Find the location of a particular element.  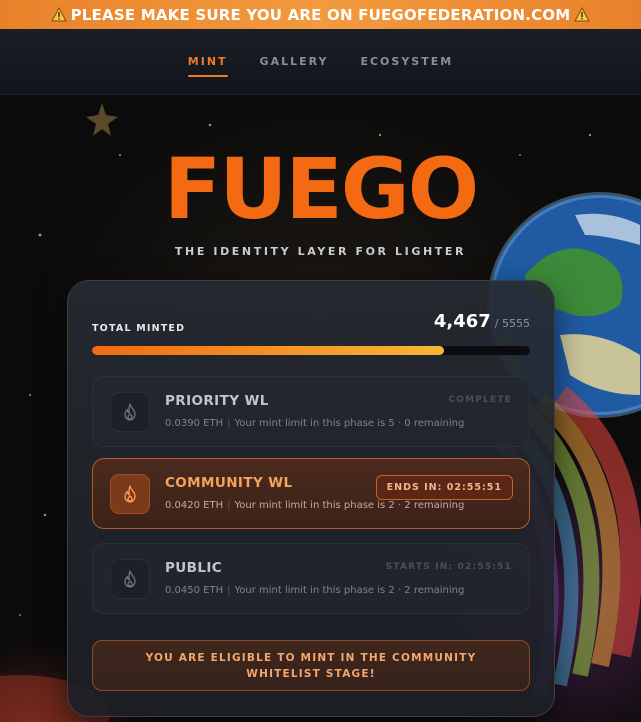

tab-mint: MINT is located at coordinates (207, 63).